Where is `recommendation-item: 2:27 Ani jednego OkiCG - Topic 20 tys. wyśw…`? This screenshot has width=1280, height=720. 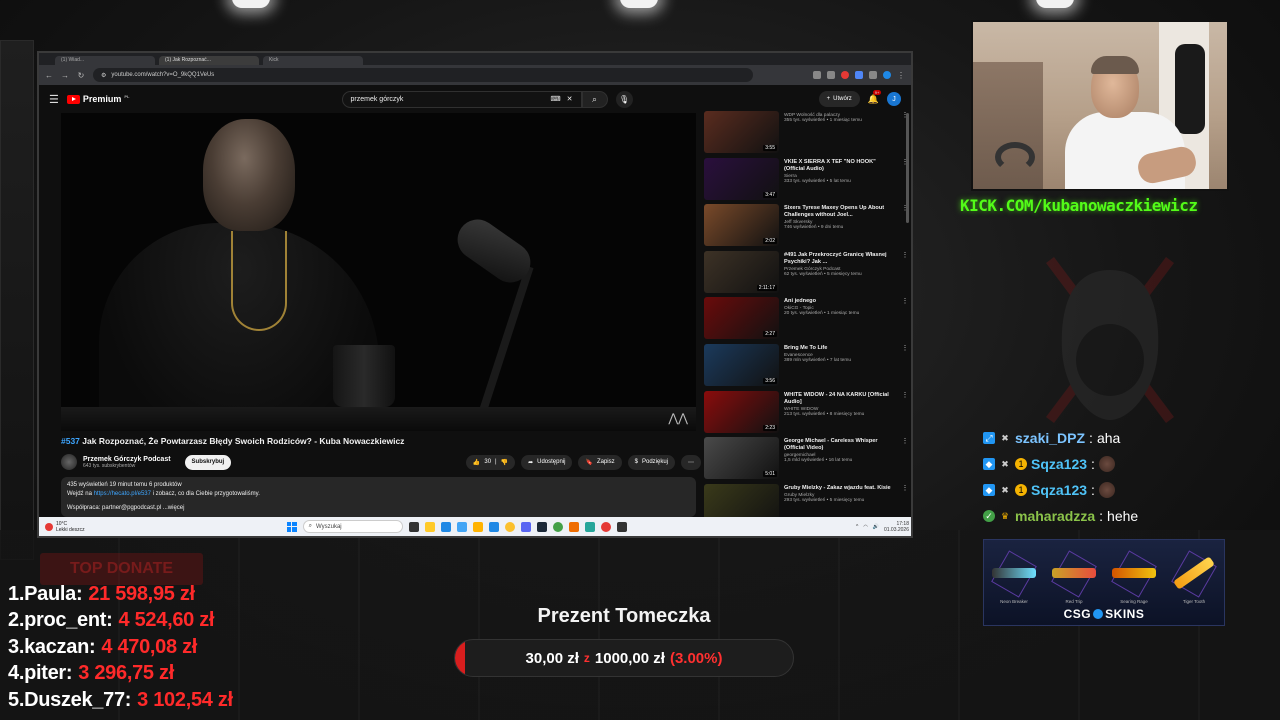 recommendation-item: 2:27 Ani jednego OkiCG - Topic 20 tys. wyśw… is located at coordinates (806, 320).